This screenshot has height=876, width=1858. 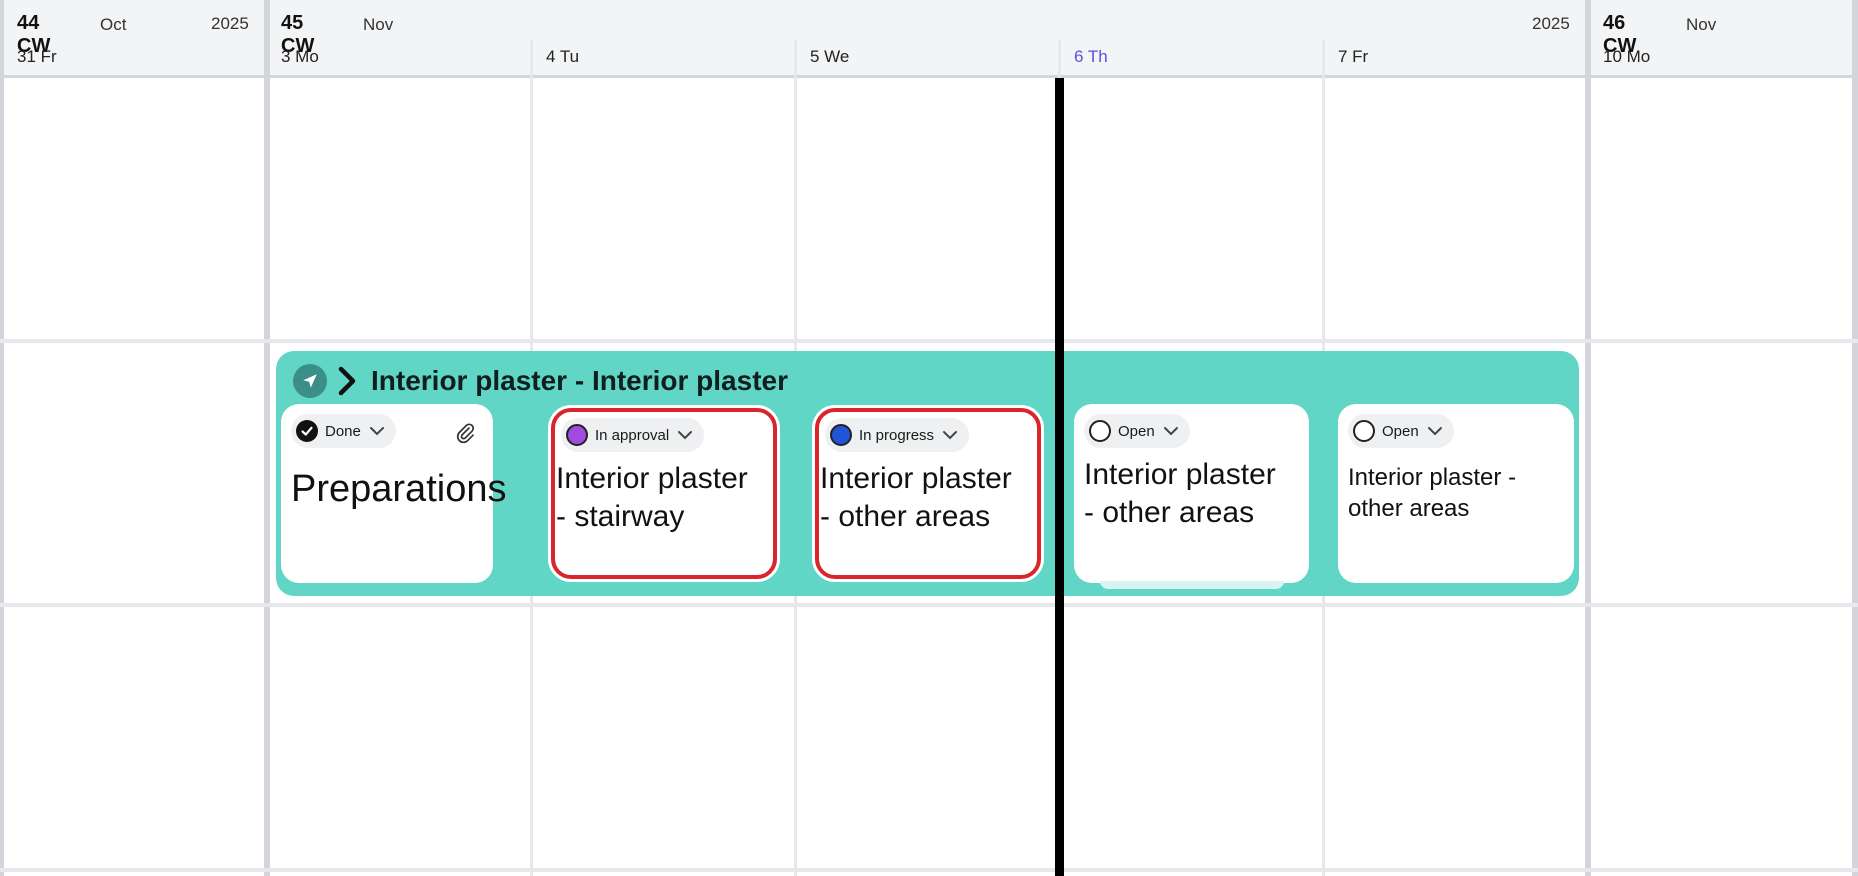 What do you see at coordinates (1091, 57) in the screenshot?
I see `day-label-6-th-today: 6 Th` at bounding box center [1091, 57].